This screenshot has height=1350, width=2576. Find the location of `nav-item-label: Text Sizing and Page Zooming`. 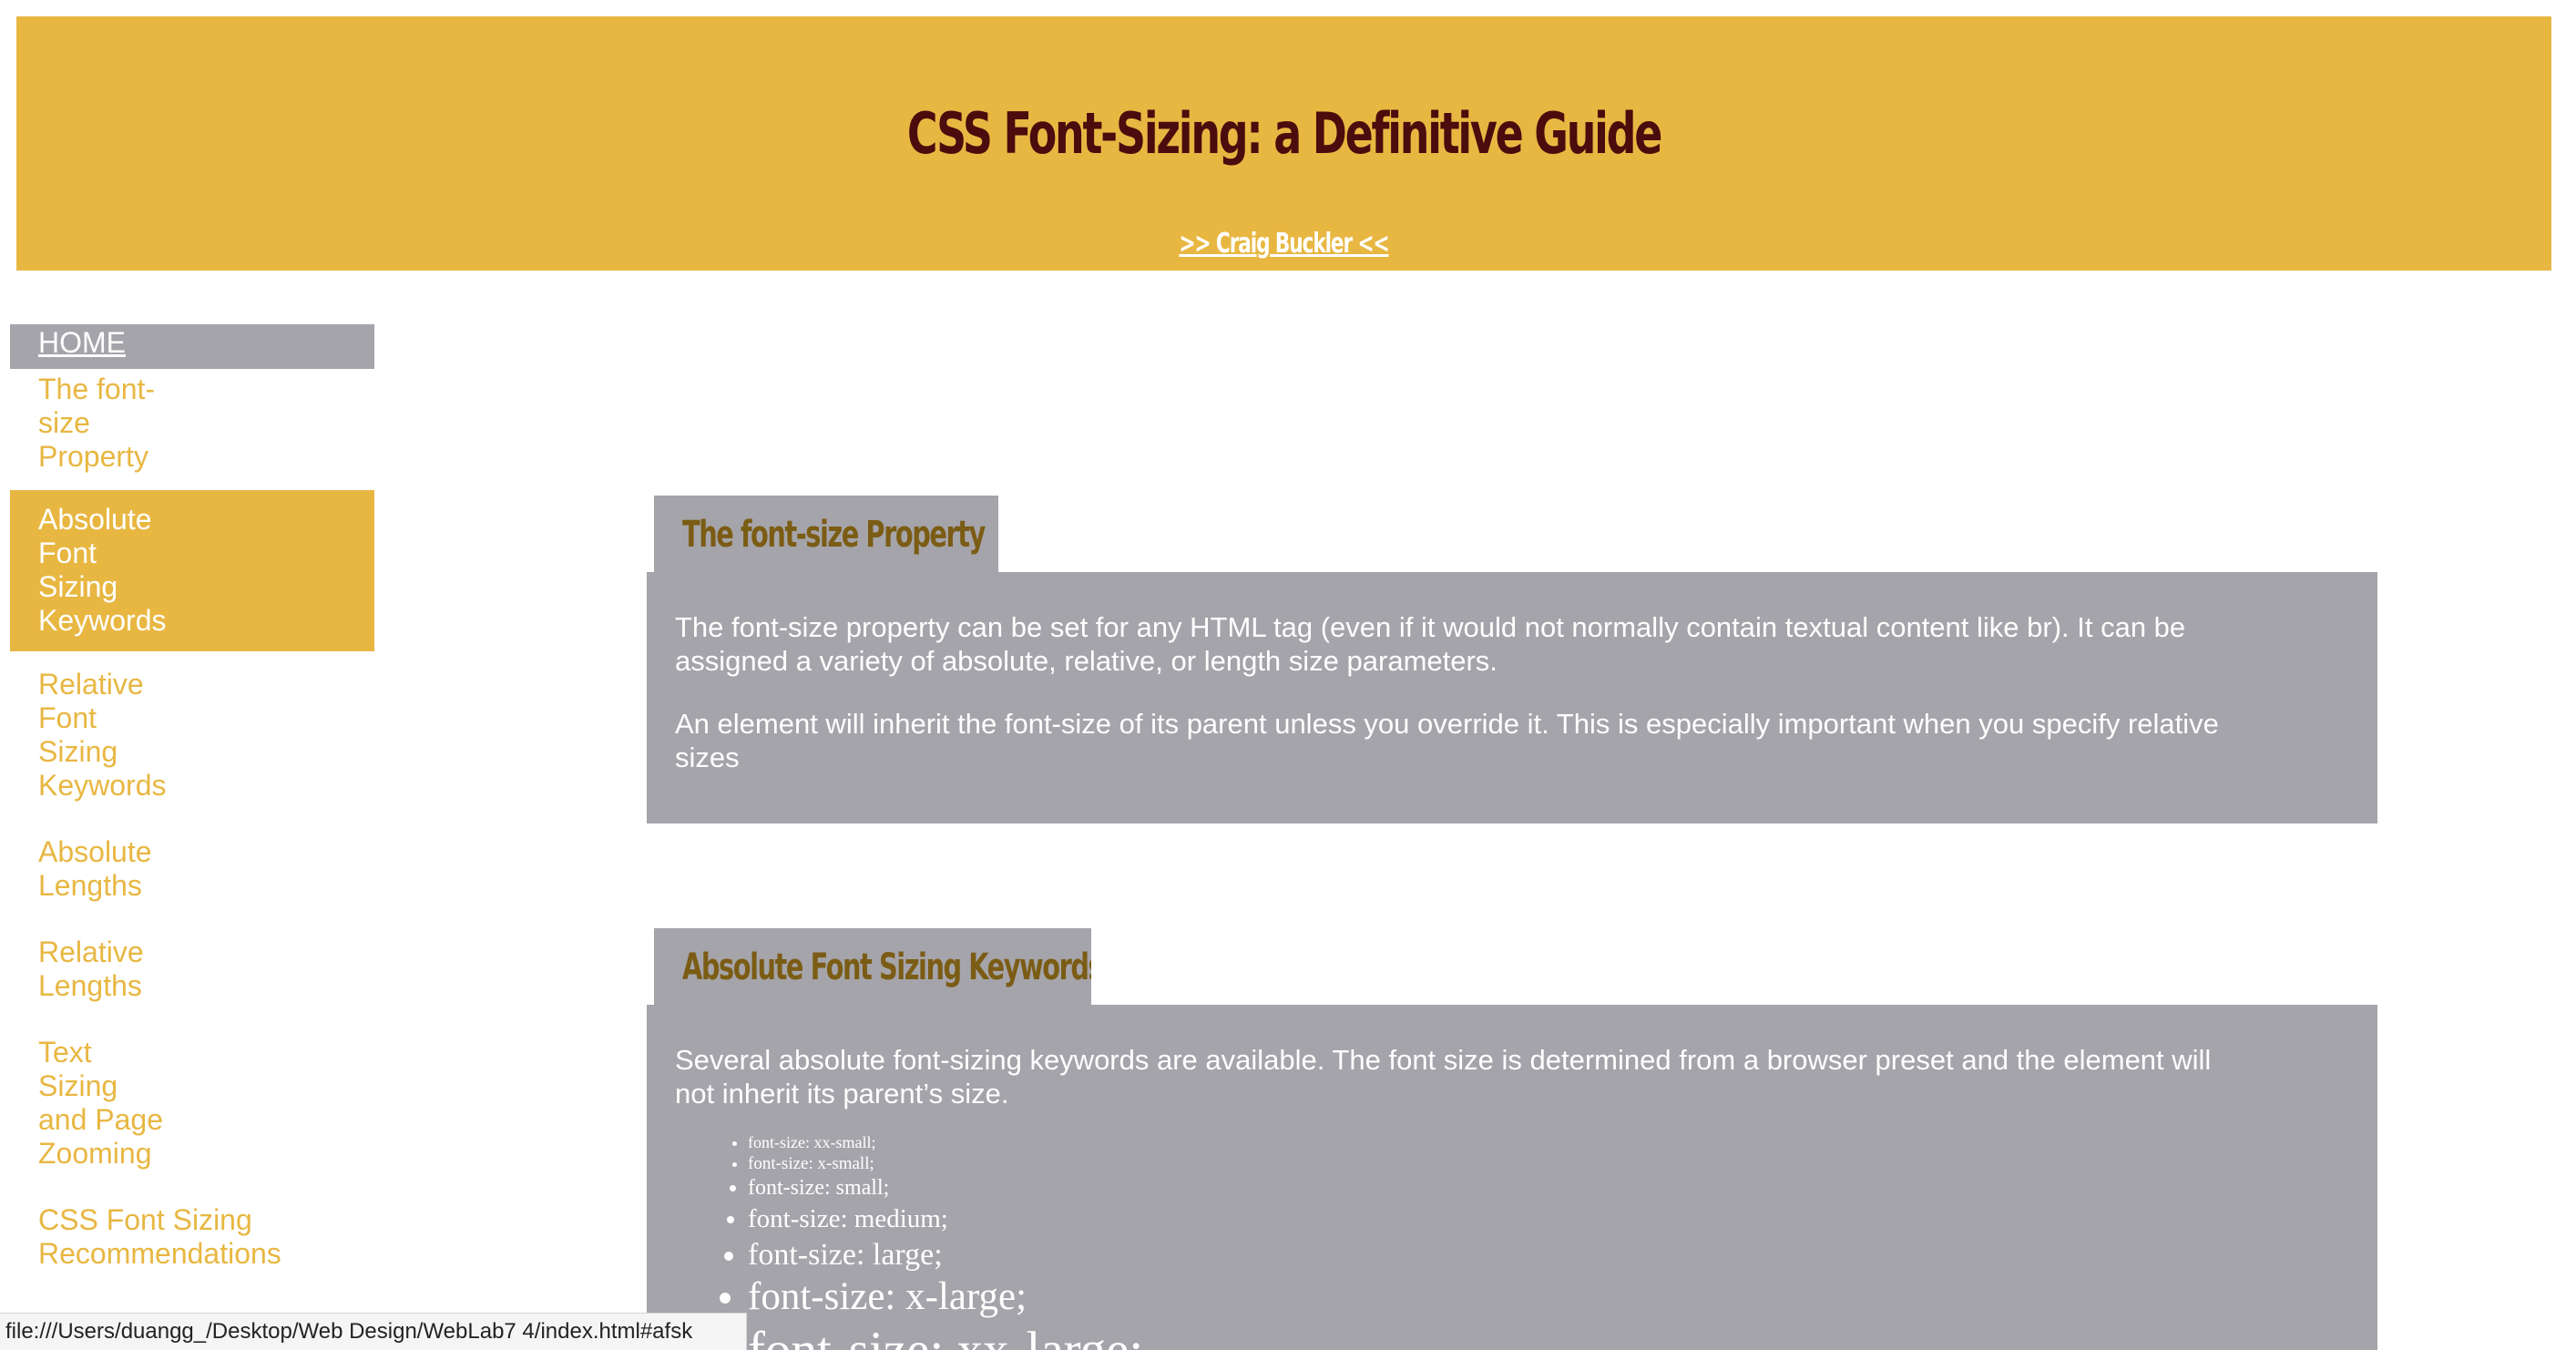

nav-item-label: Text Sizing and Page Zooming is located at coordinates (101, 1103).